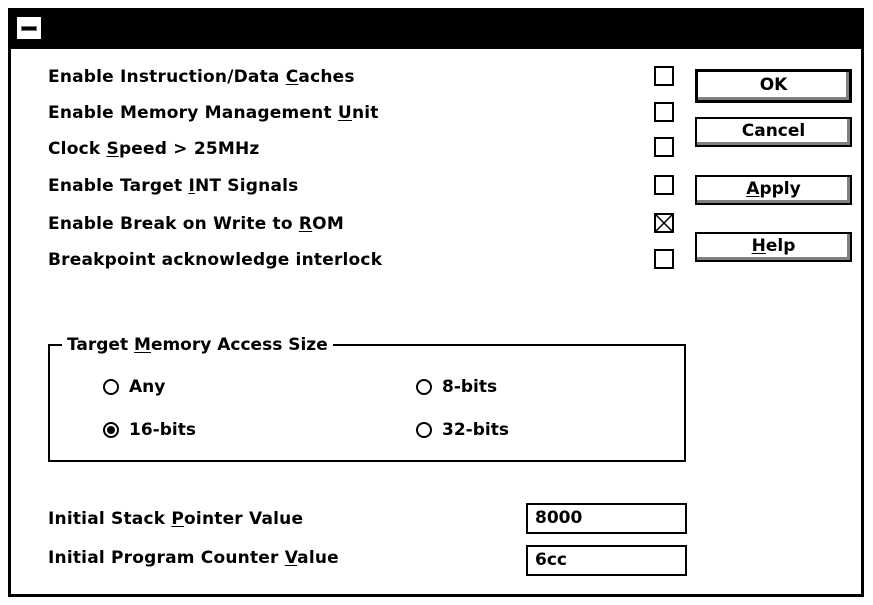  What do you see at coordinates (773, 132) in the screenshot?
I see `cancel-button: Cancel` at bounding box center [773, 132].